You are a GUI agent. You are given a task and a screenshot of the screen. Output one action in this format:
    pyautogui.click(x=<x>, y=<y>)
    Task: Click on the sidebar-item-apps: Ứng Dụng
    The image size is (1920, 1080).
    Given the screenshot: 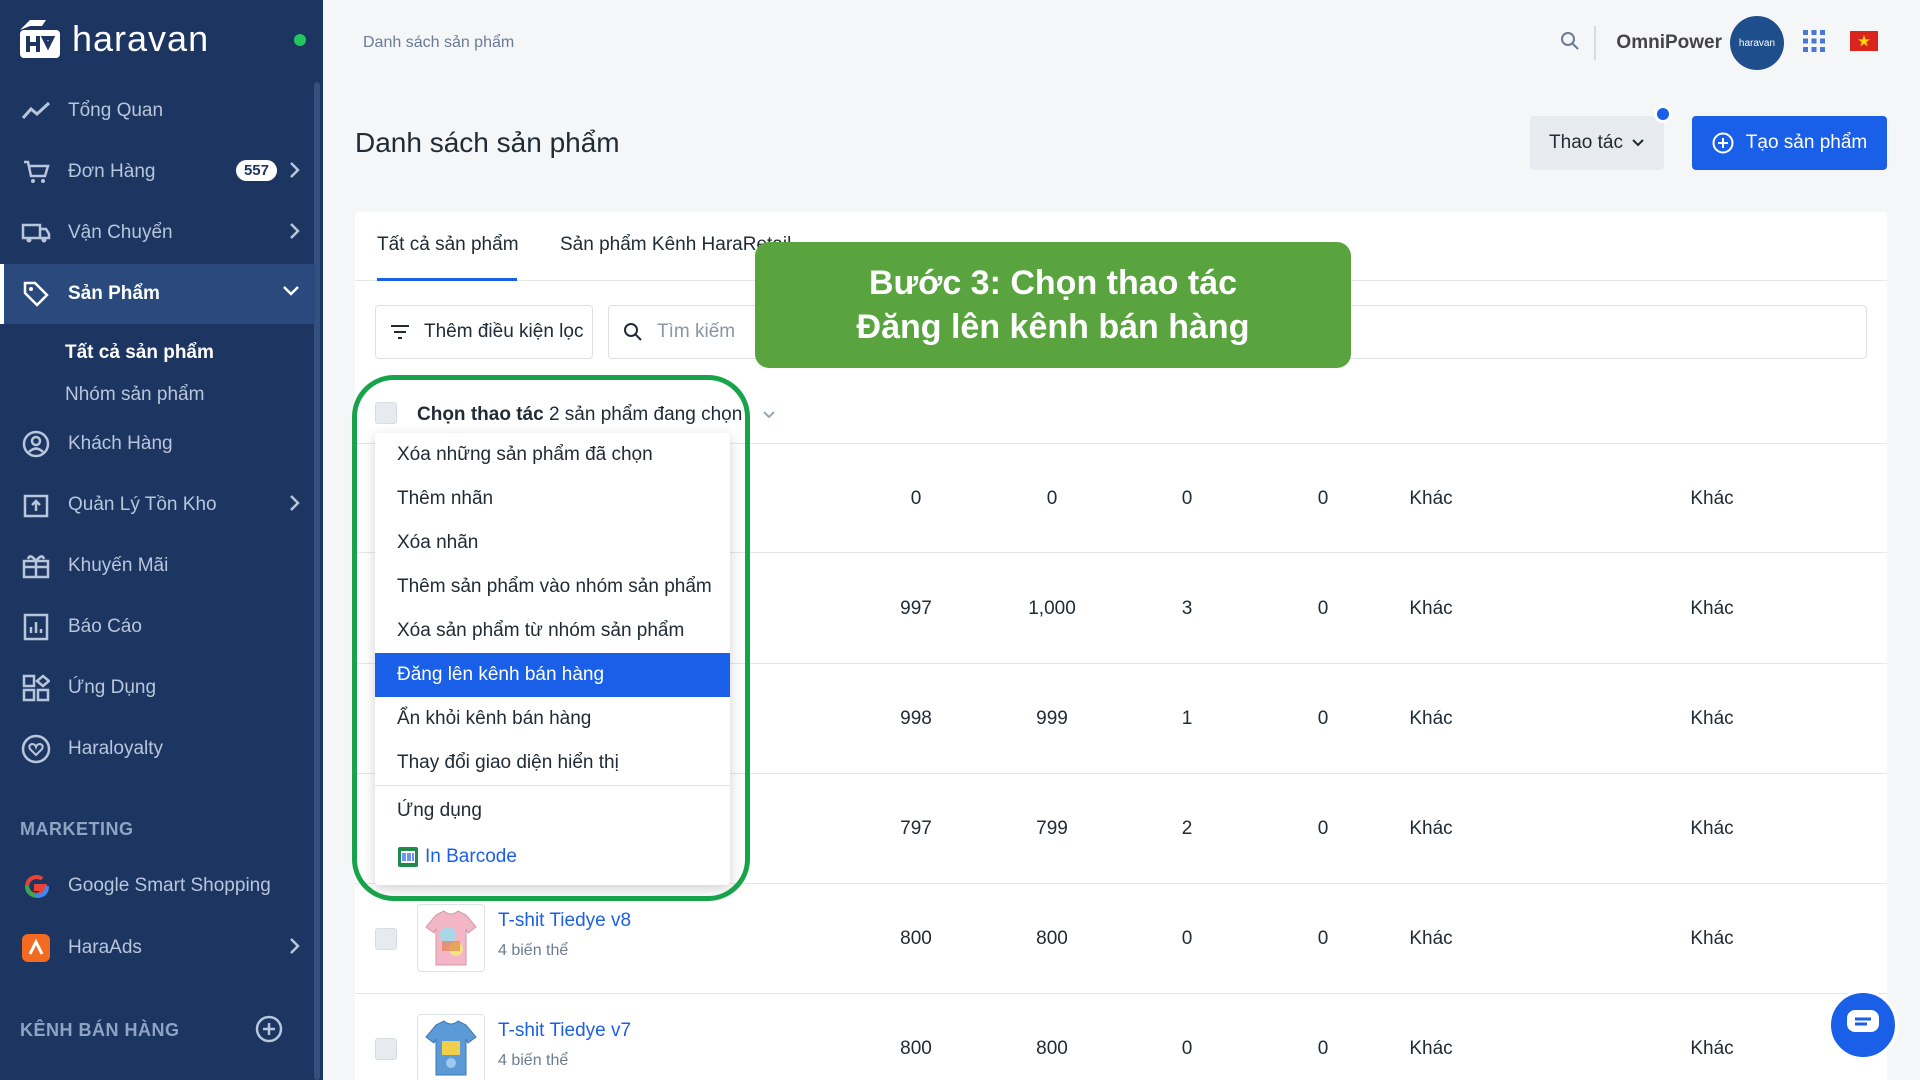 What is the action you would take?
    pyautogui.click(x=157, y=688)
    